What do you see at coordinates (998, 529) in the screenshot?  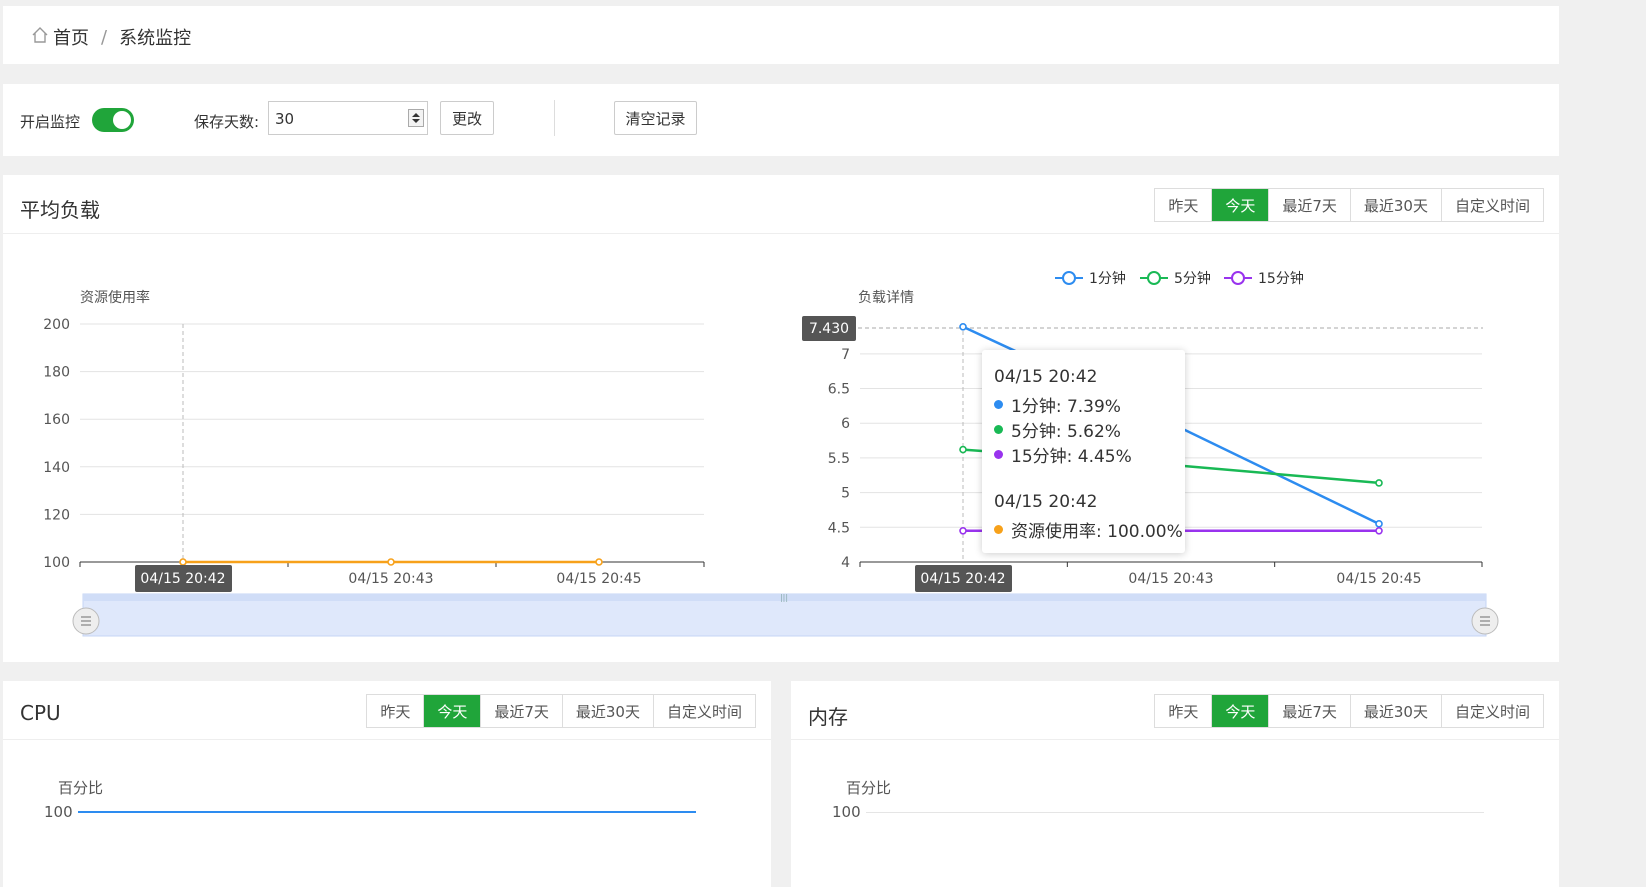 I see `tooltip-dot-usage` at bounding box center [998, 529].